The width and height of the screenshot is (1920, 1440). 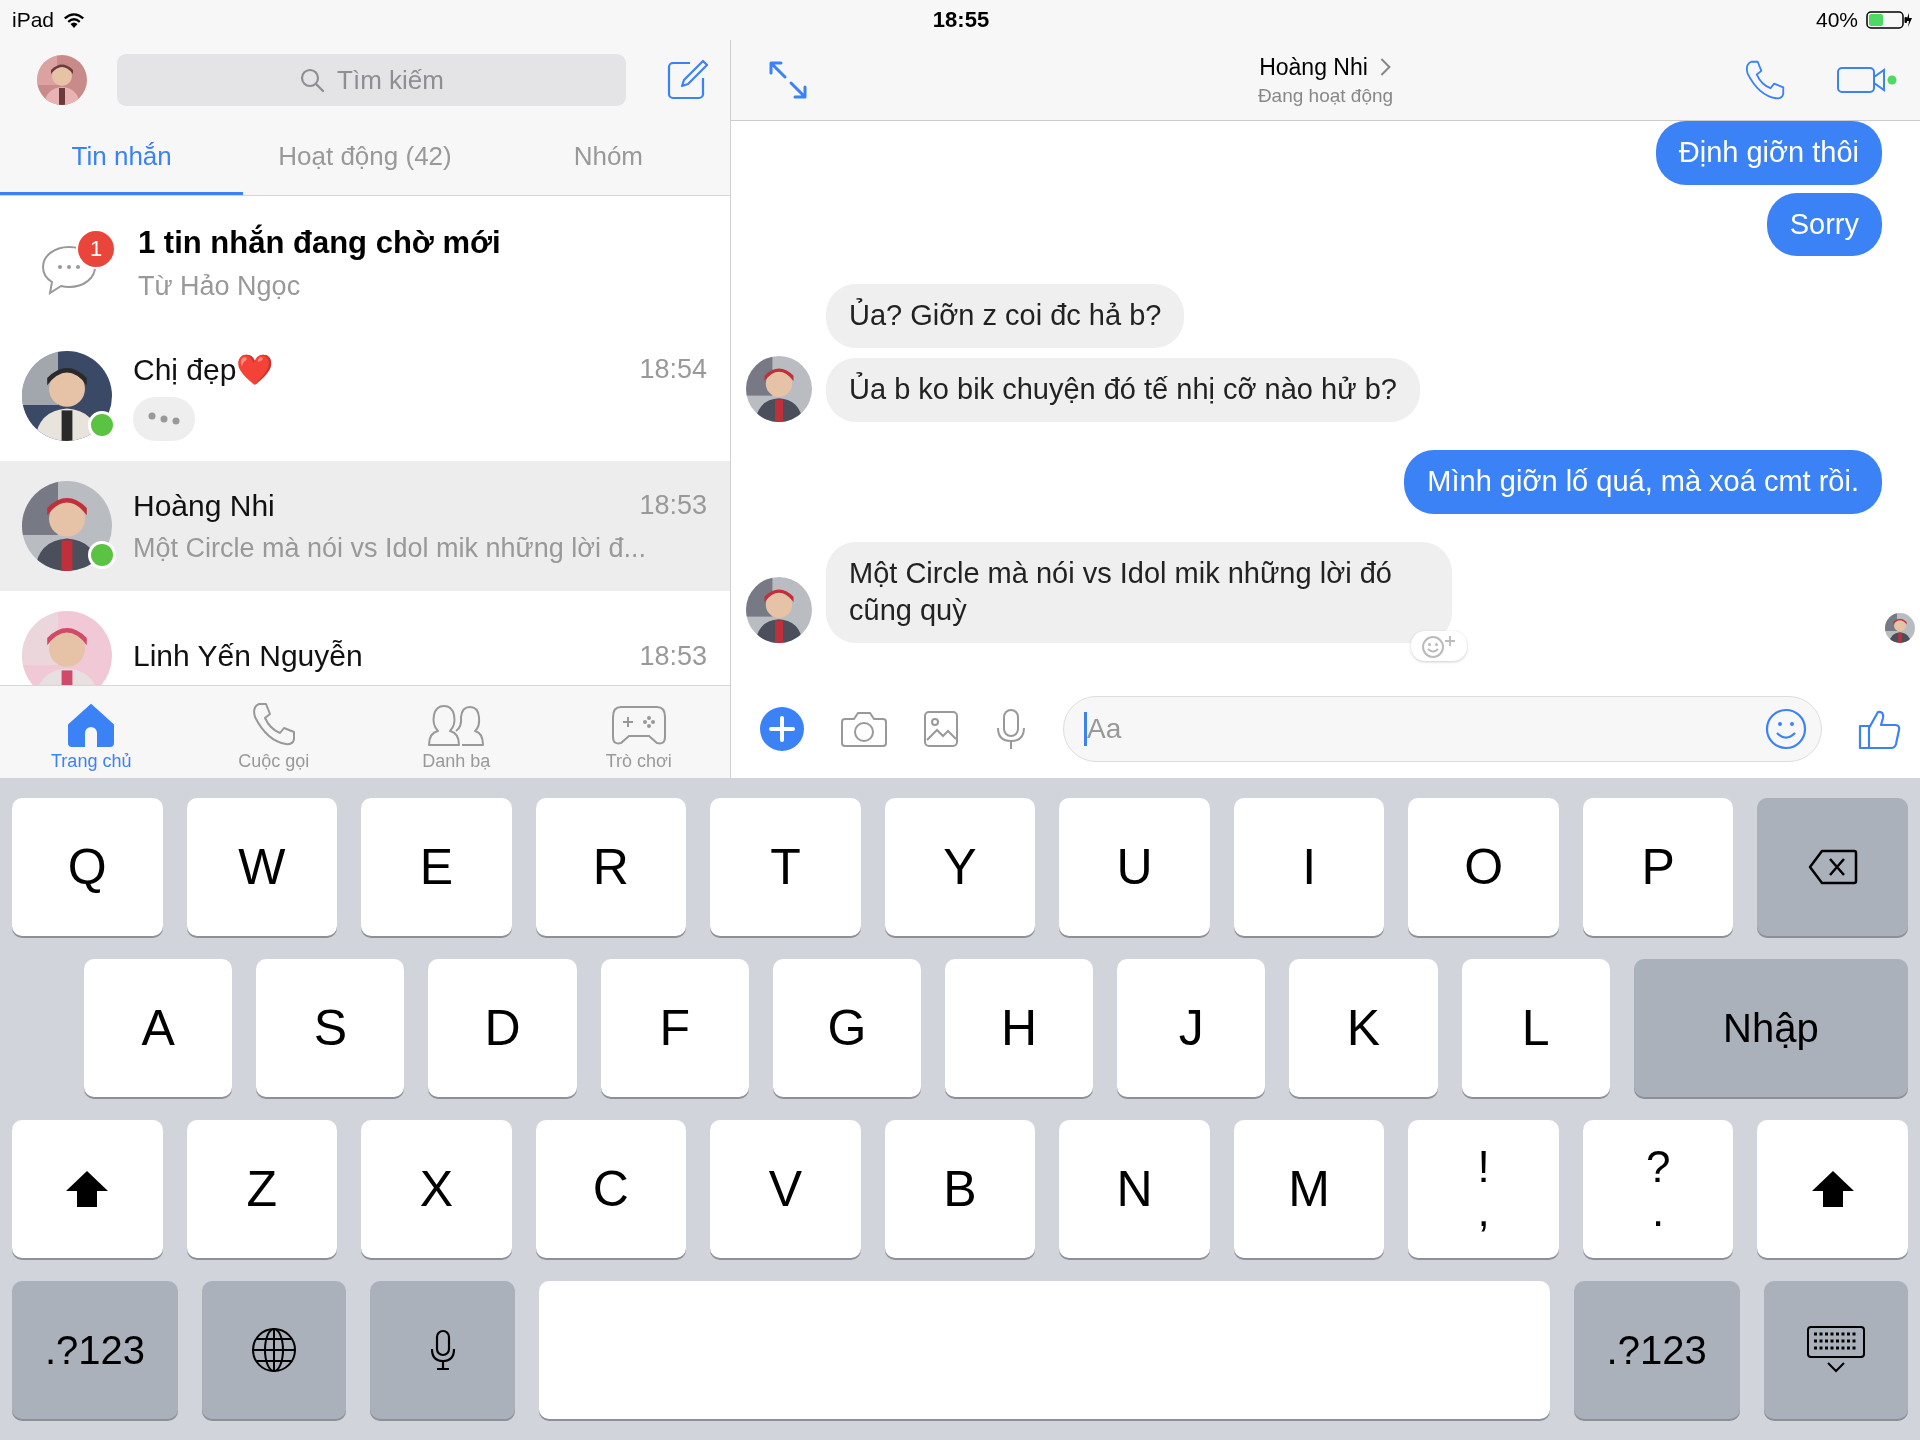 What do you see at coordinates (158, 1028) in the screenshot?
I see `key: A` at bounding box center [158, 1028].